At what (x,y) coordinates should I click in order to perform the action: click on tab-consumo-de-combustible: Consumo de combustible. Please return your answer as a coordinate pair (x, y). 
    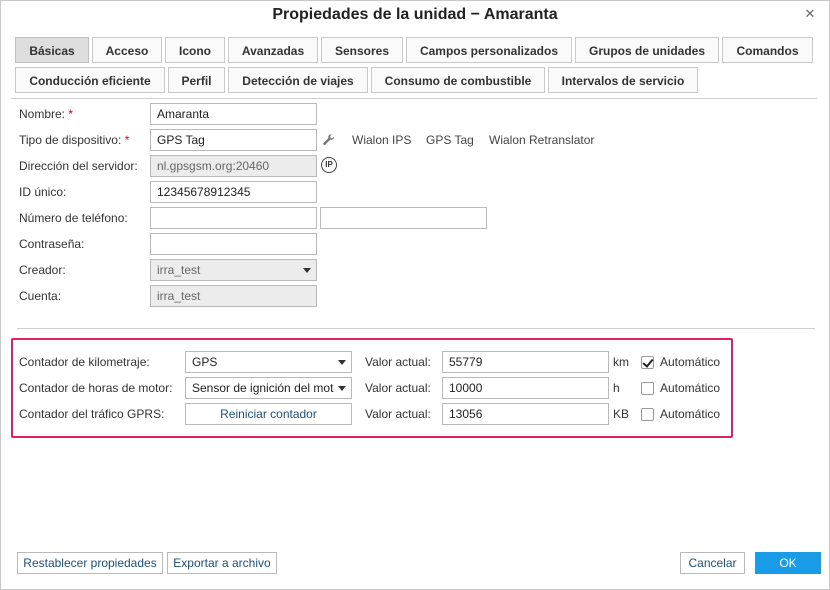
    Looking at the image, I should click on (458, 80).